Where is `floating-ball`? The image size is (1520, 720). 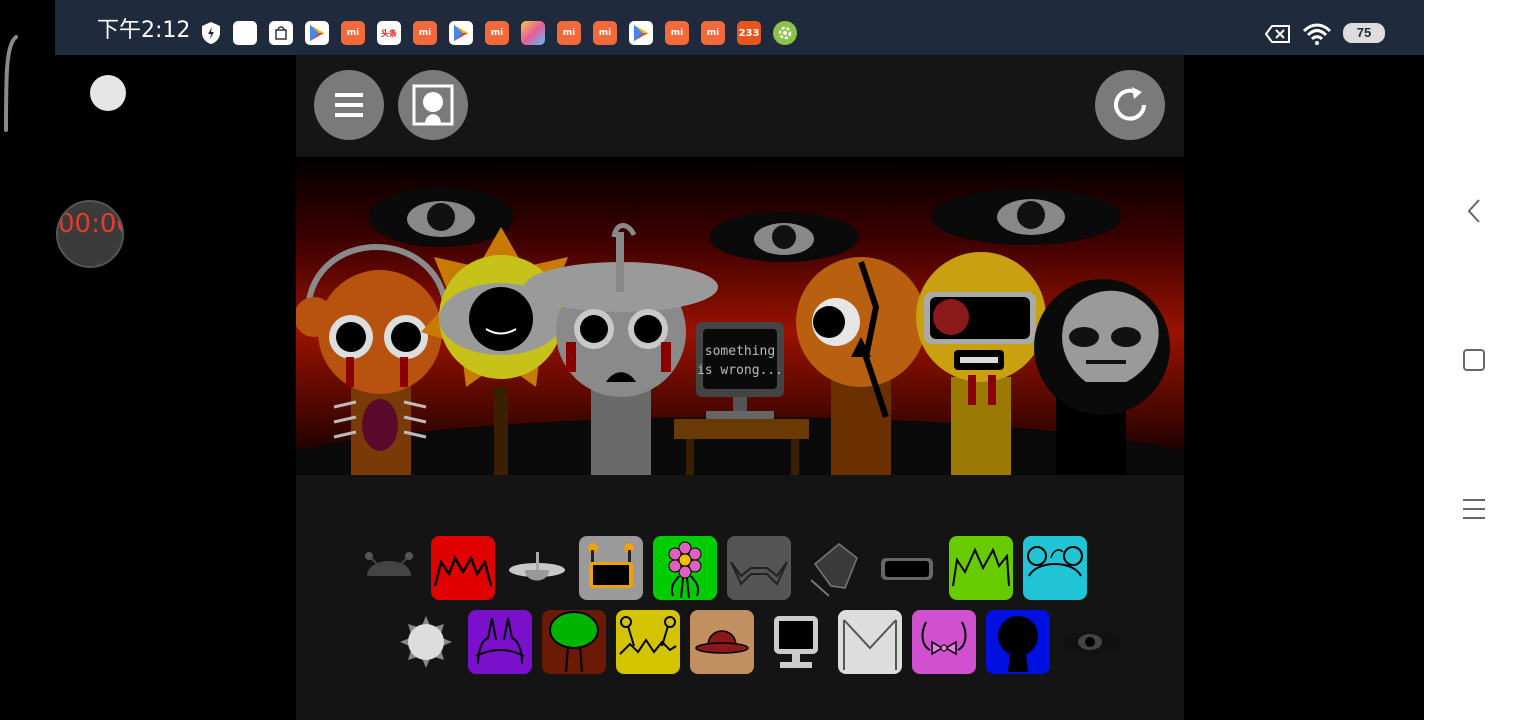
floating-ball is located at coordinates (108, 93).